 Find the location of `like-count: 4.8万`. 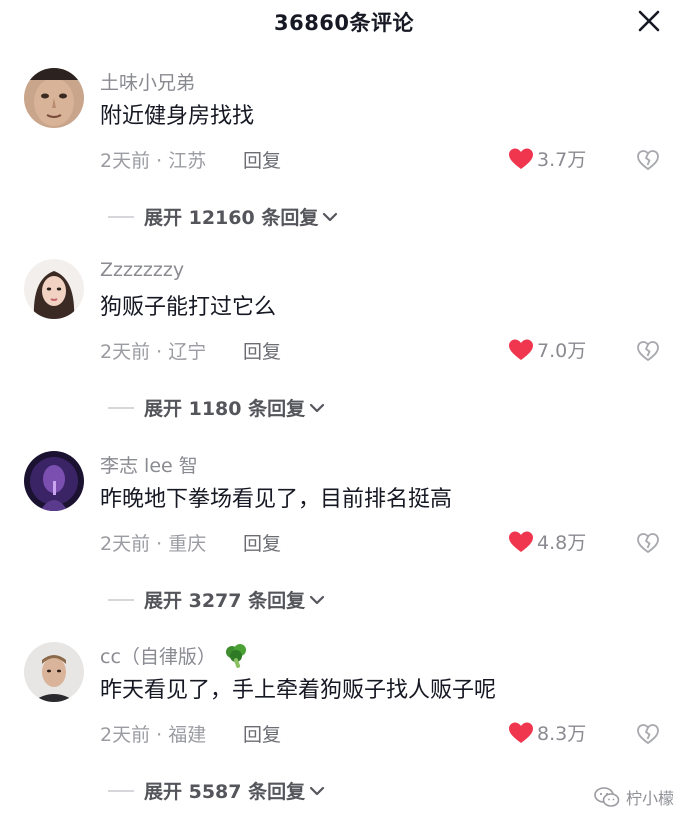

like-count: 4.8万 is located at coordinates (562, 543).